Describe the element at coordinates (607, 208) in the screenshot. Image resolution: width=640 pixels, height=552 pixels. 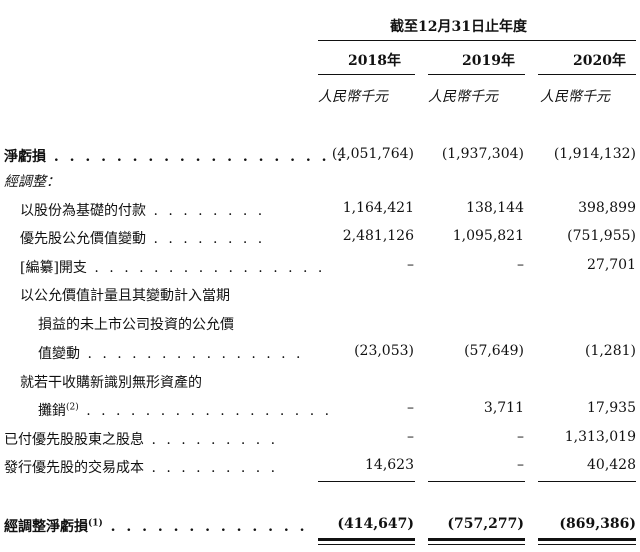
I see `cell: 398,899` at that location.